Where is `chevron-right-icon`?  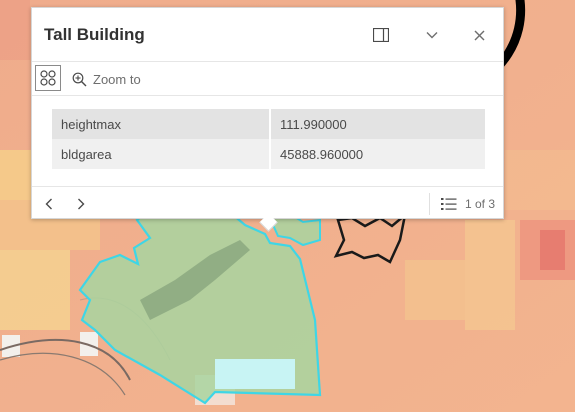
chevron-right-icon is located at coordinates (81, 204).